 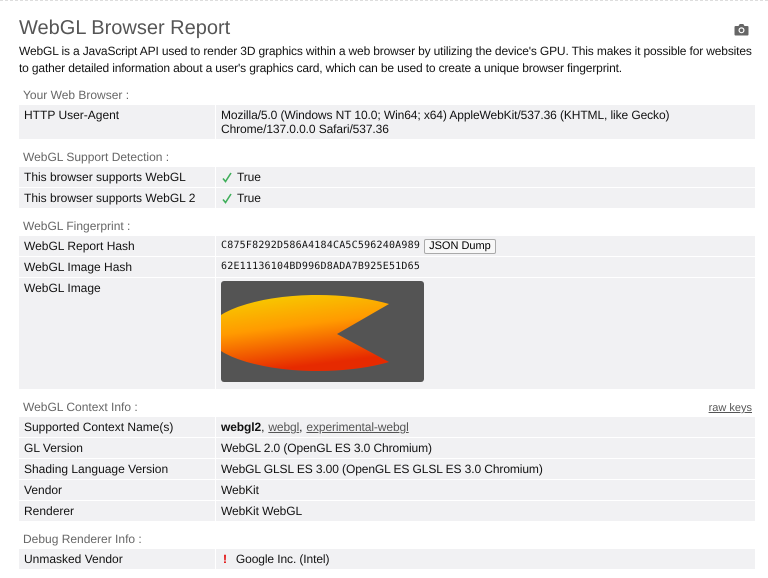 I want to click on description-text: WebGL is a JavaScript API used to render 3D graphics within a web browser by utilizing the device's GPU. This makes it possible for websites to gather detailed information about a user's graphics card, which can be used to create a unique browser fingerprint., so click(x=386, y=60).